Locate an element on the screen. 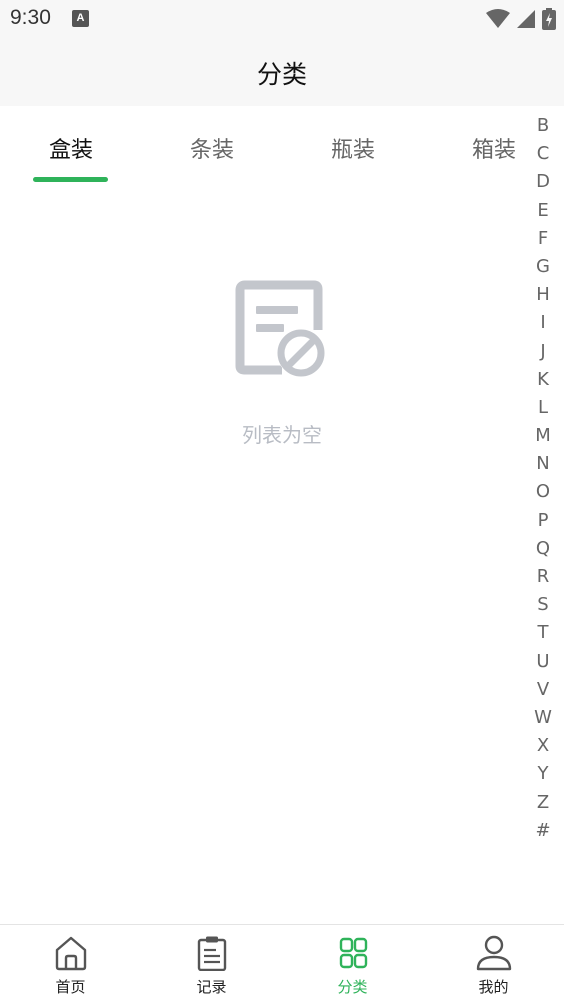  grid-icon is located at coordinates (353, 953).